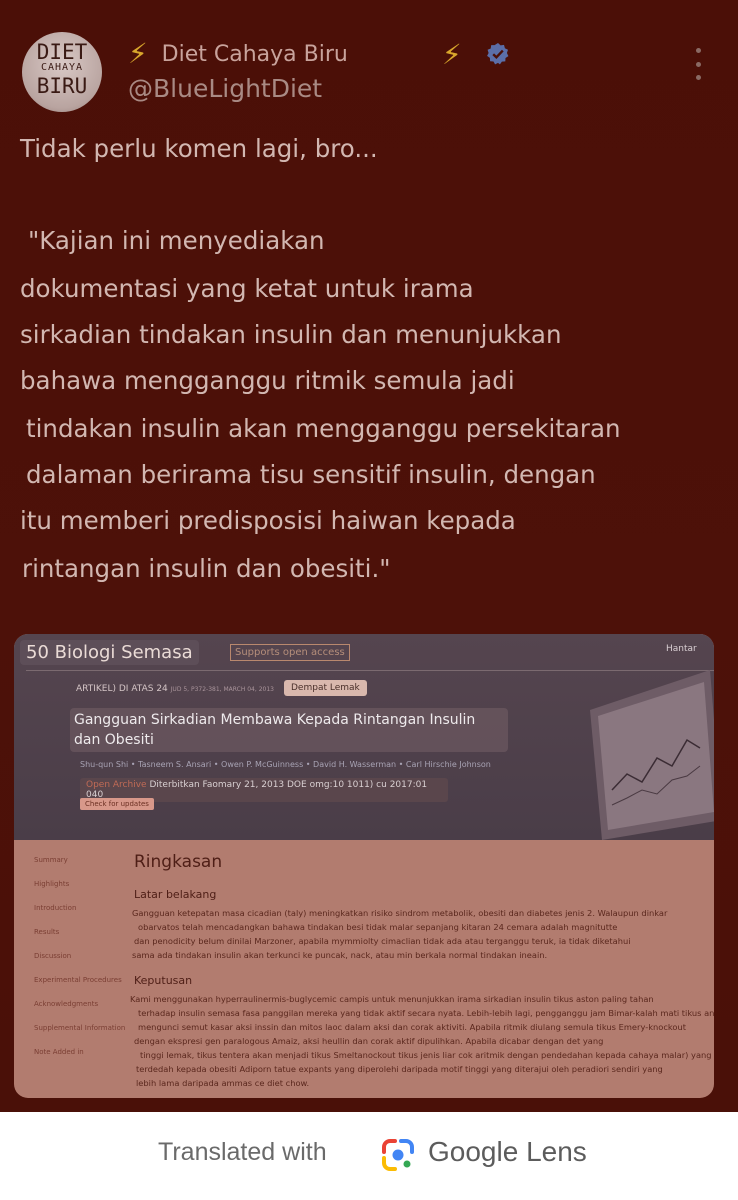 Image resolution: width=738 pixels, height=1200 pixels. Describe the element at coordinates (51, 860) in the screenshot. I see `side-nav-item: Summary` at that location.